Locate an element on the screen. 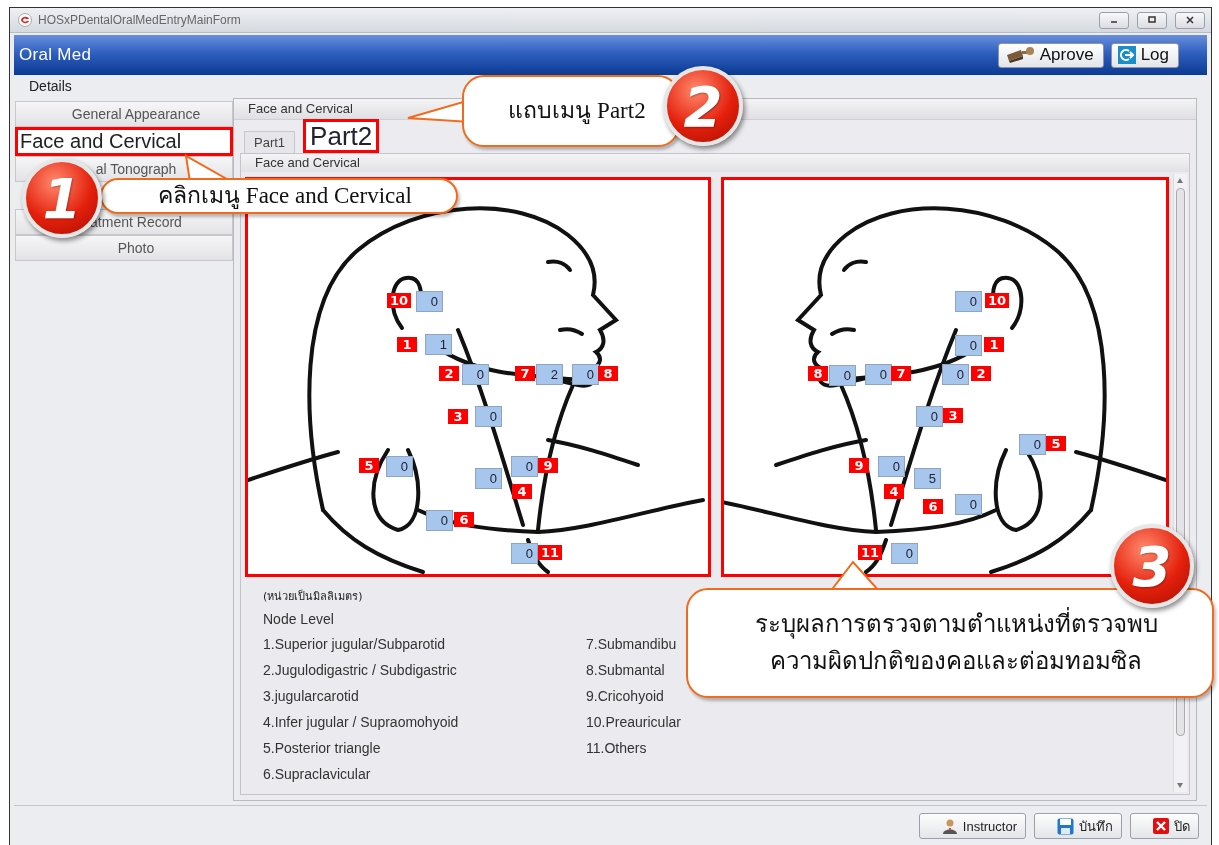 Image resolution: width=1219 pixels, height=845 pixels. close-button is located at coordinates (1190, 20).